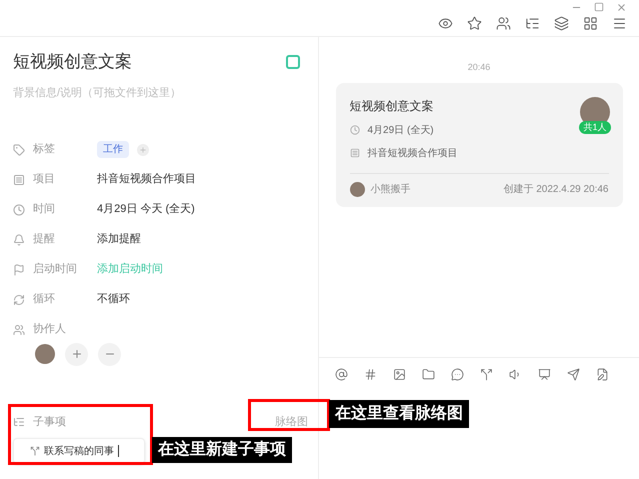 Image resolution: width=639 pixels, height=479 pixels. Describe the element at coordinates (55, 270) in the screenshot. I see `field-label: 启动时间` at that location.